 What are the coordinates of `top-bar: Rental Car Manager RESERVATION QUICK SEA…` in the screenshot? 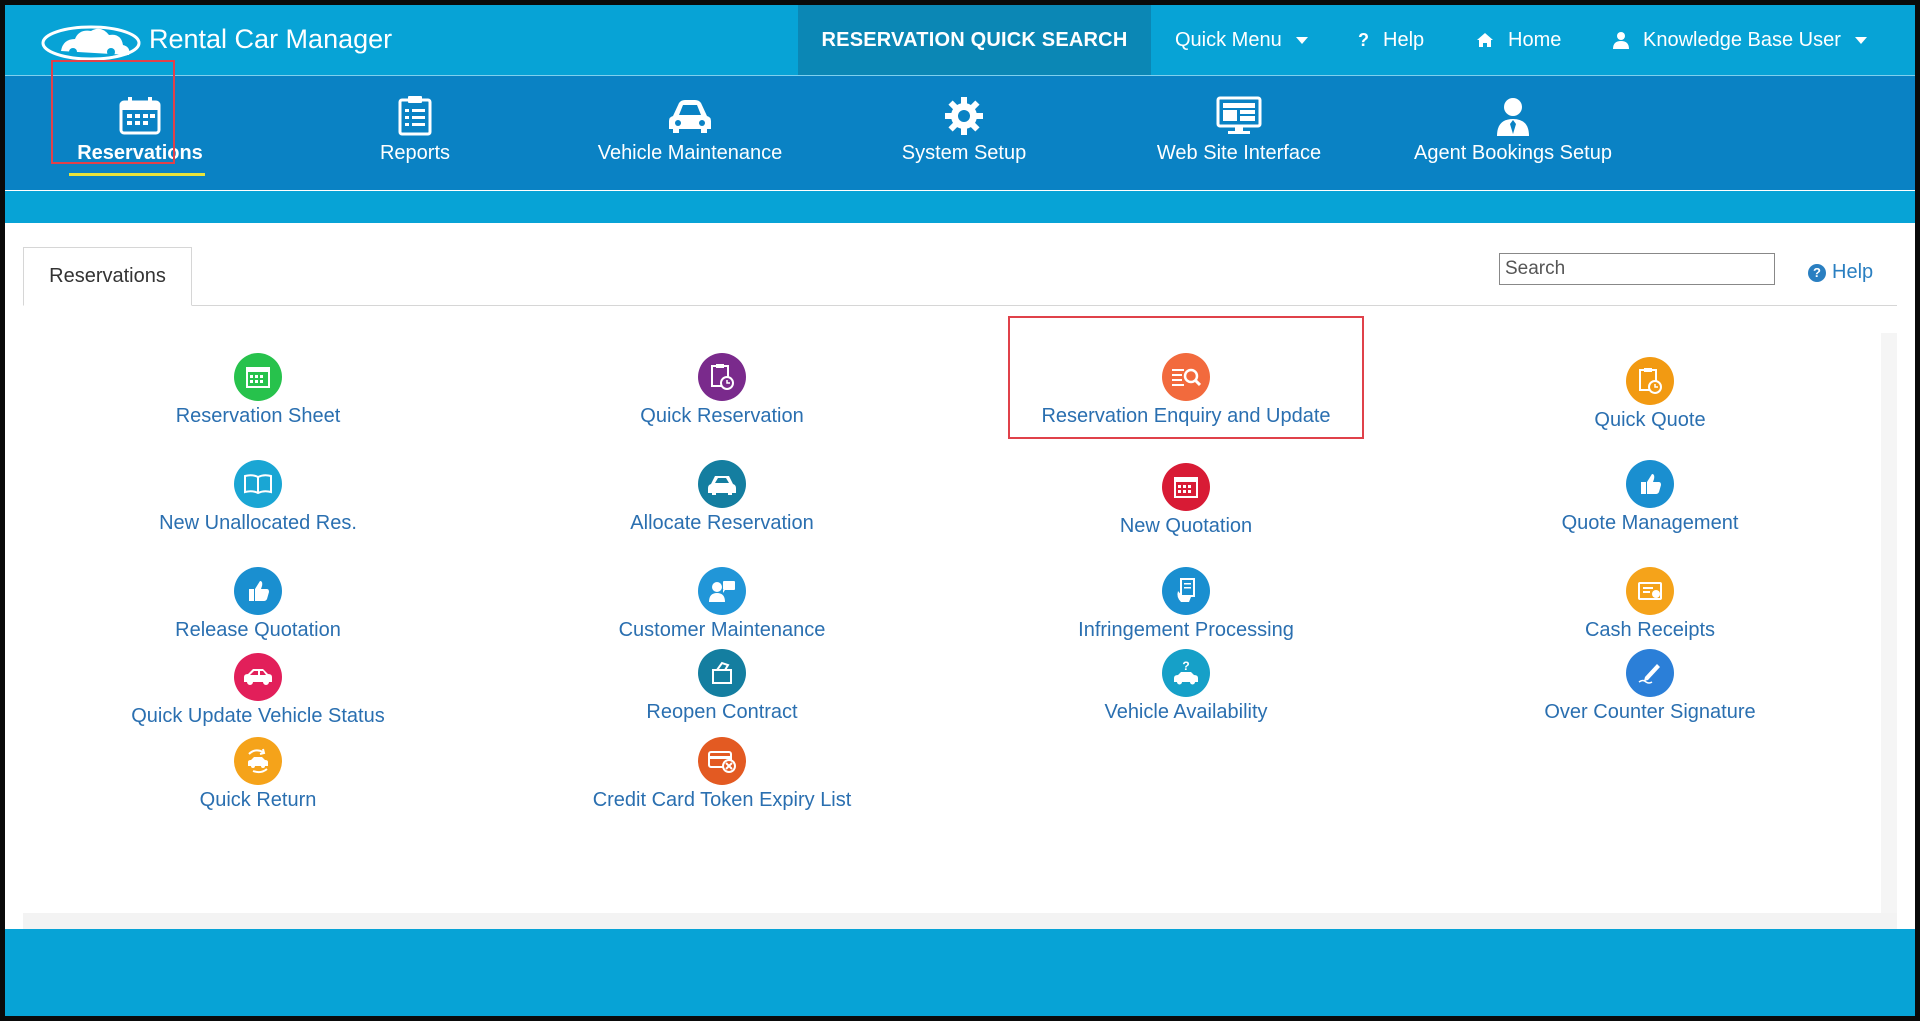 It's located at (960, 40).